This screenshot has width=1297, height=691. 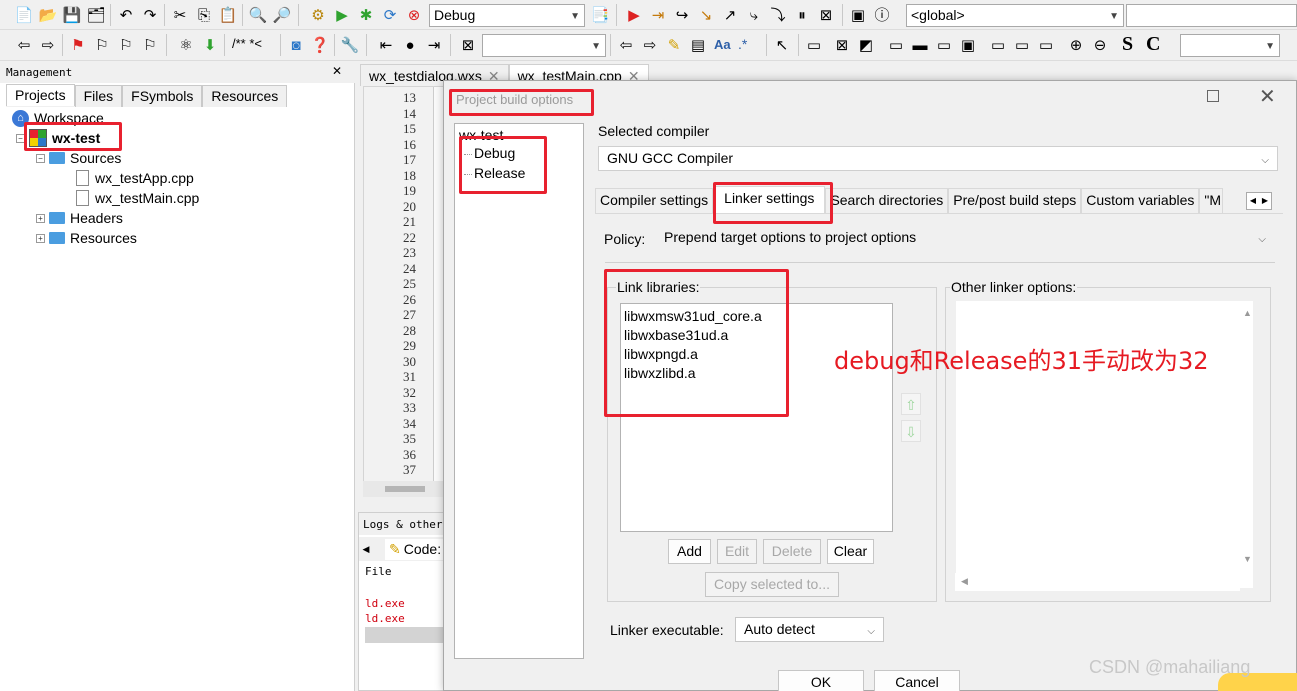 I want to click on delete-button: Delete, so click(x=792, y=551).